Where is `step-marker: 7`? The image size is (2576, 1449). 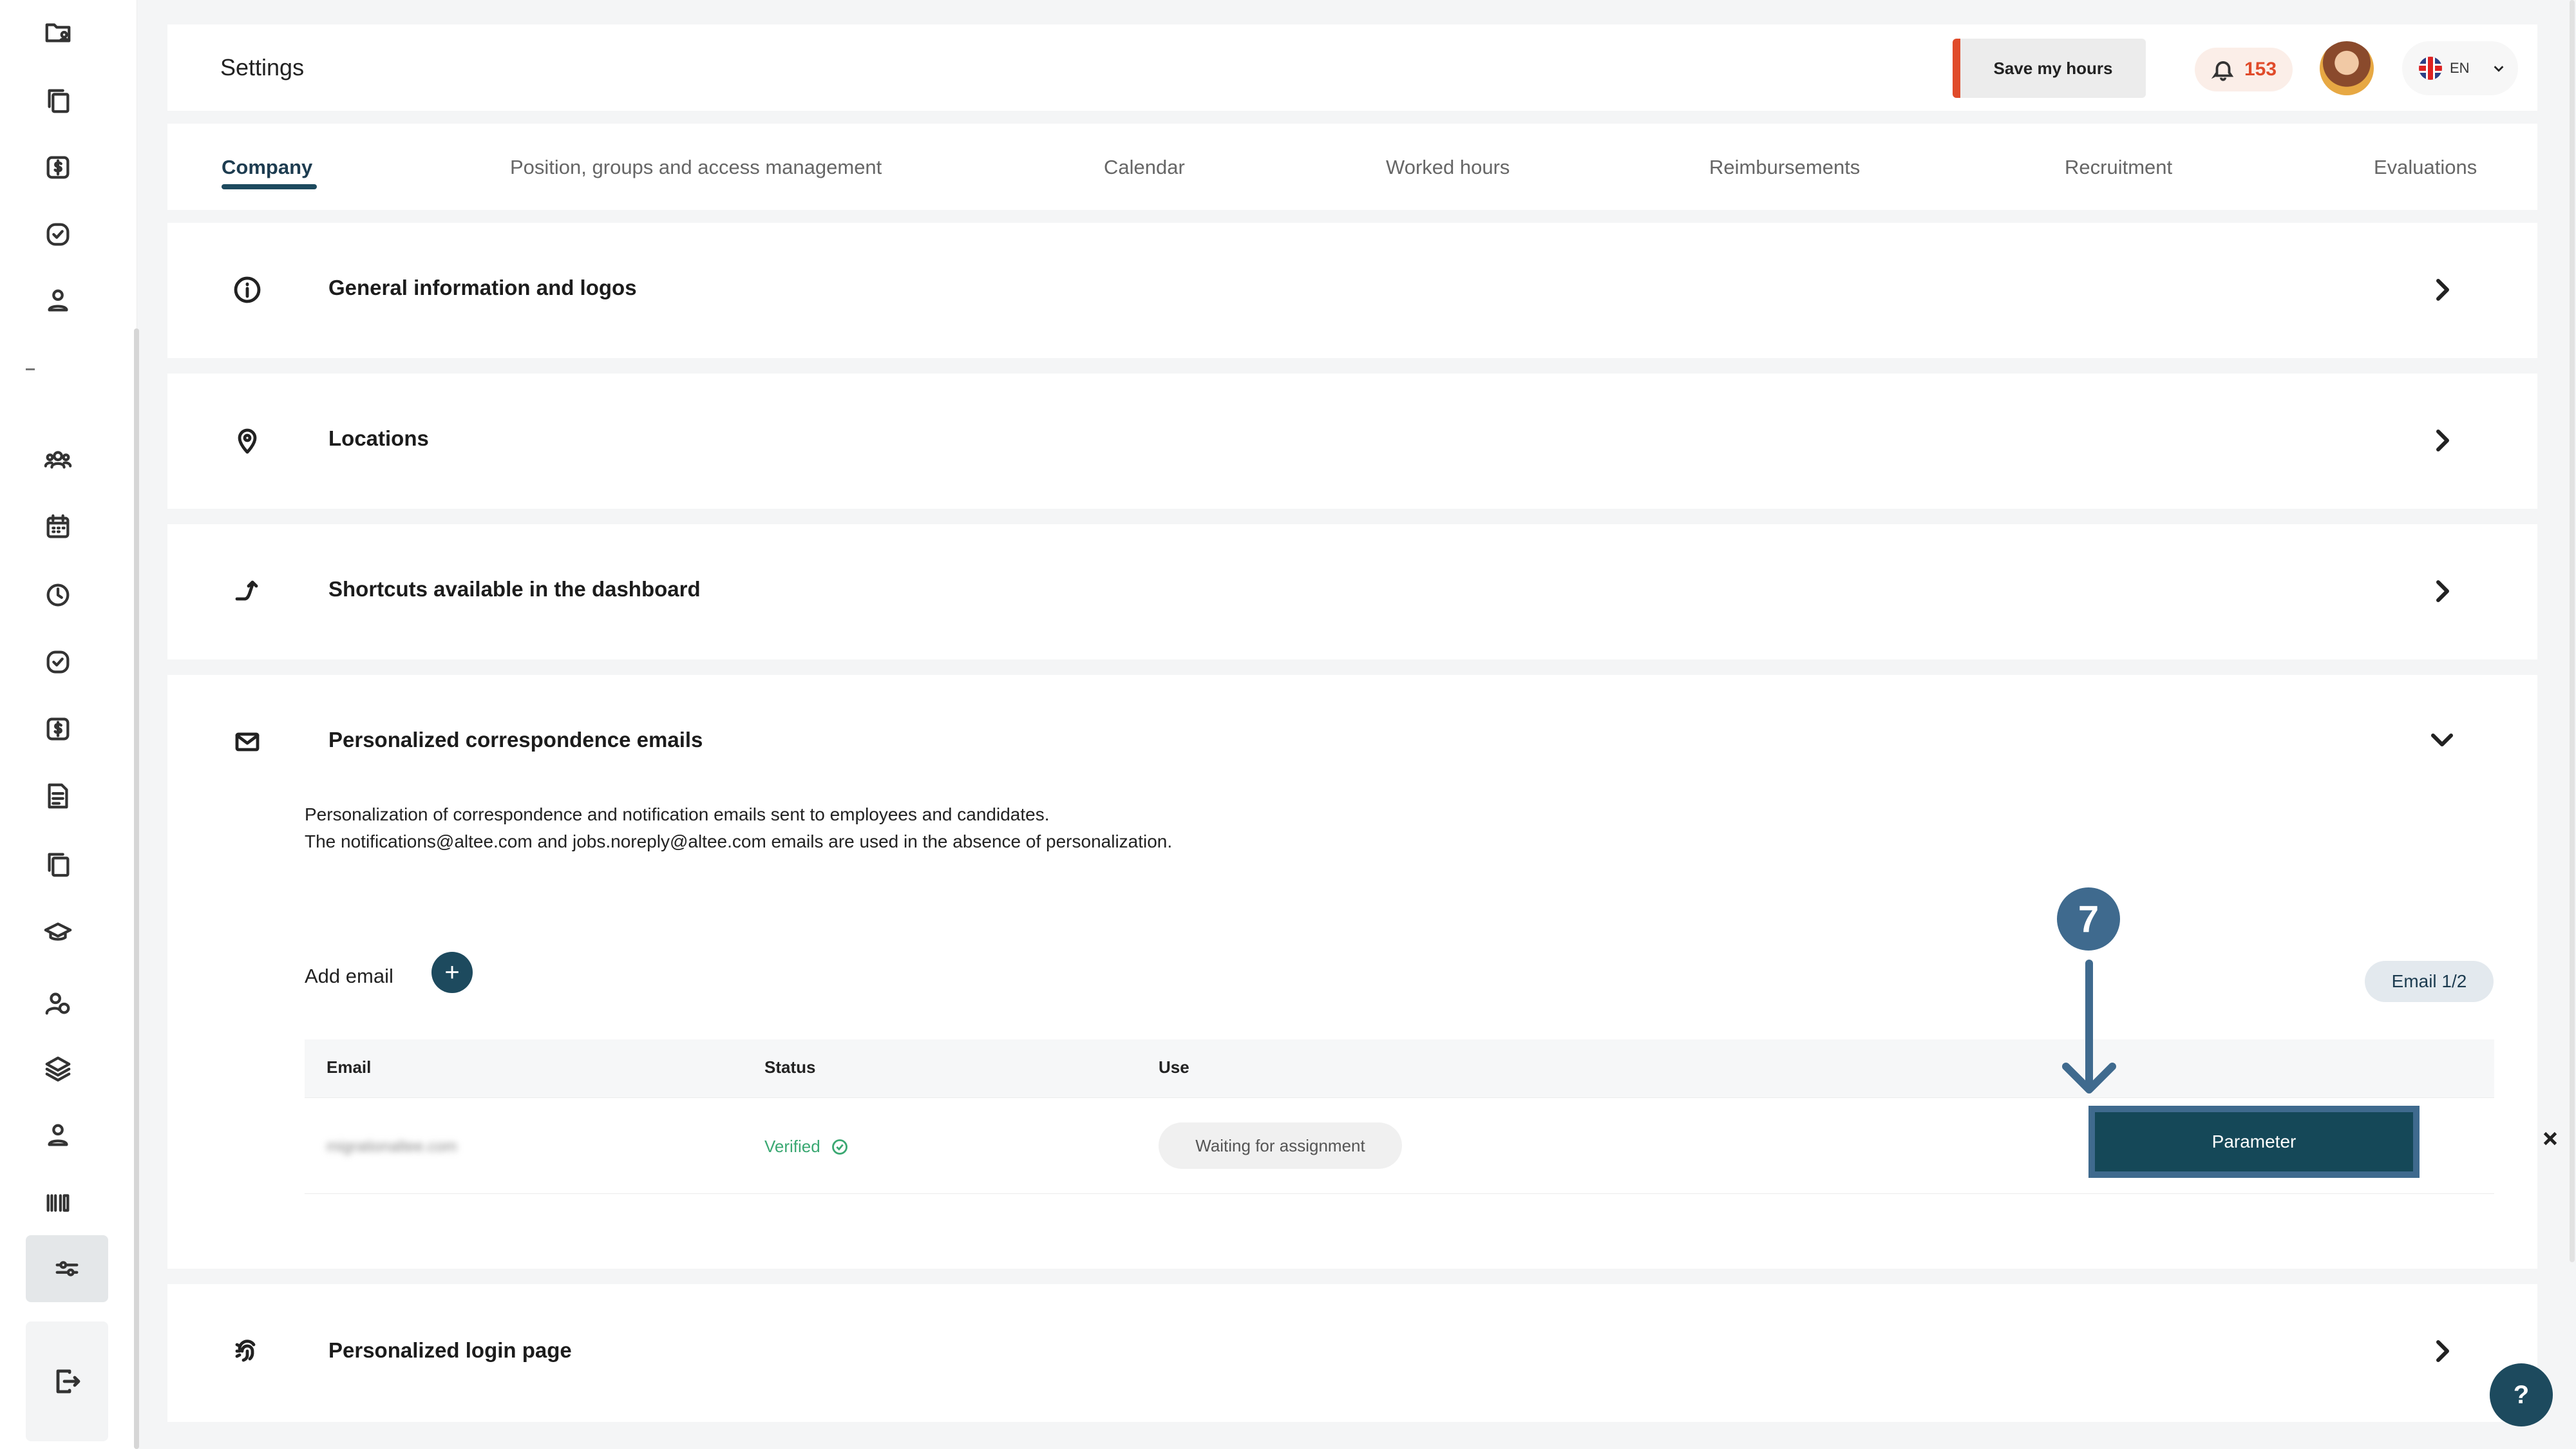 step-marker: 7 is located at coordinates (2088, 919).